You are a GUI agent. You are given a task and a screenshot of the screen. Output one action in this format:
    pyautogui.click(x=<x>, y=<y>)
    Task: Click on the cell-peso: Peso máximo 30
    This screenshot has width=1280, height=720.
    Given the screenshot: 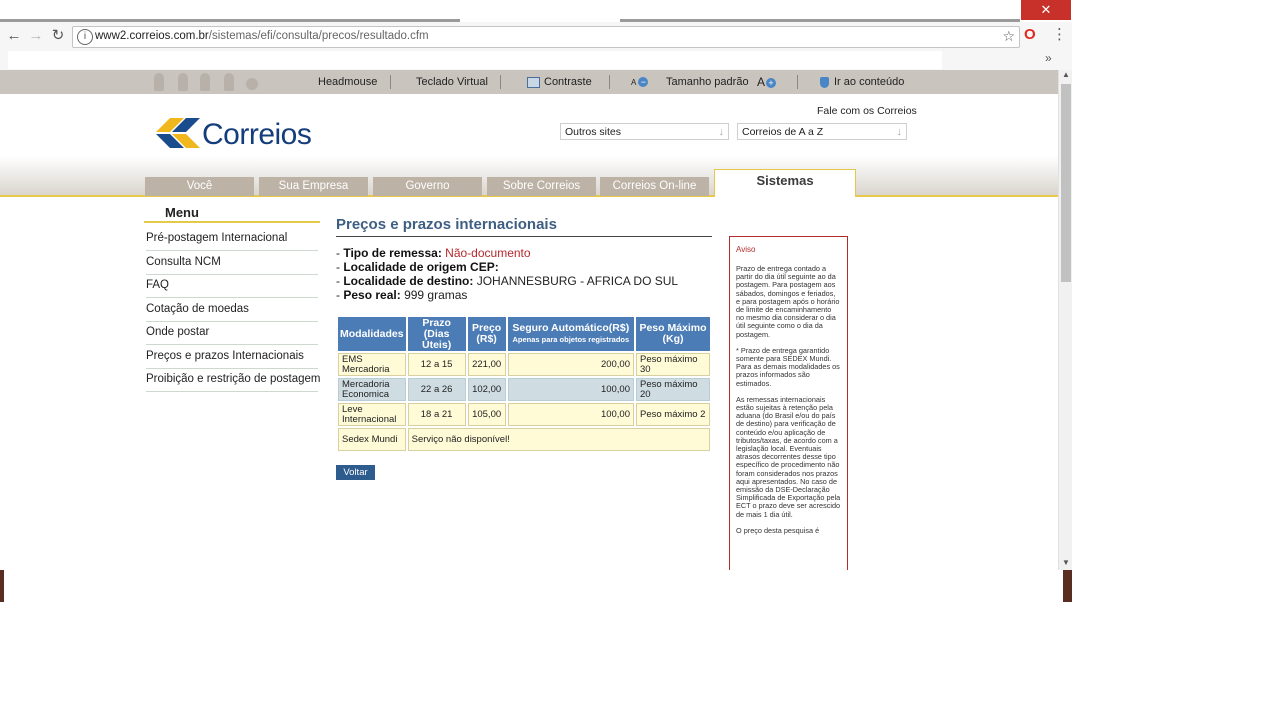 What is the action you would take?
    pyautogui.click(x=673, y=364)
    